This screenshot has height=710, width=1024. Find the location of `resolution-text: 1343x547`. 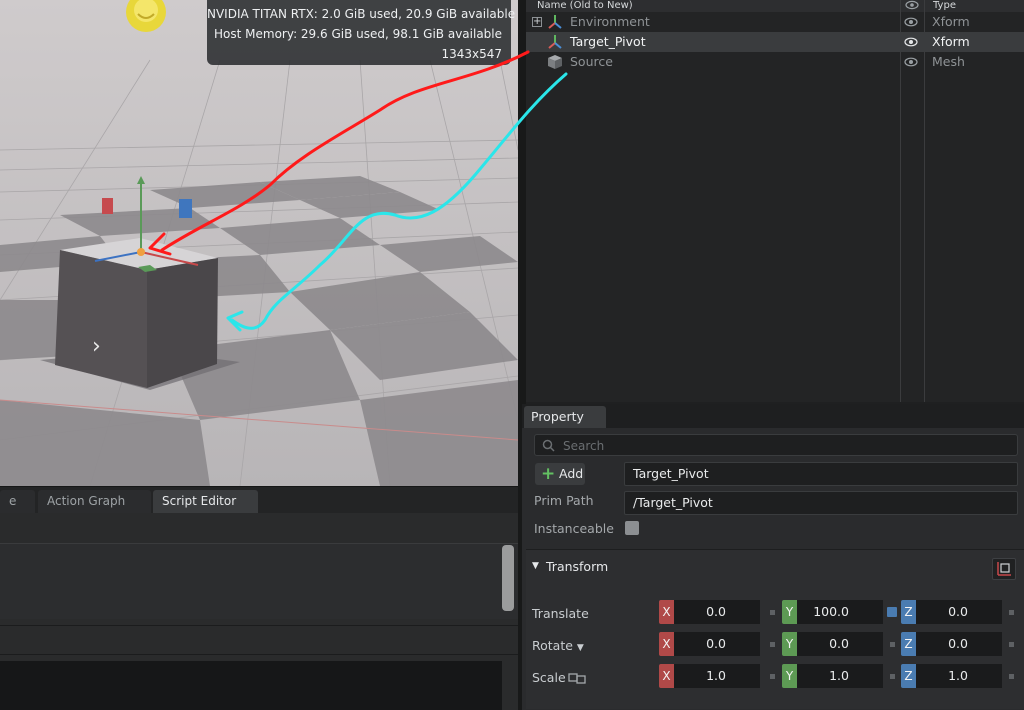

resolution-text: 1343x547 is located at coordinates (471, 54).